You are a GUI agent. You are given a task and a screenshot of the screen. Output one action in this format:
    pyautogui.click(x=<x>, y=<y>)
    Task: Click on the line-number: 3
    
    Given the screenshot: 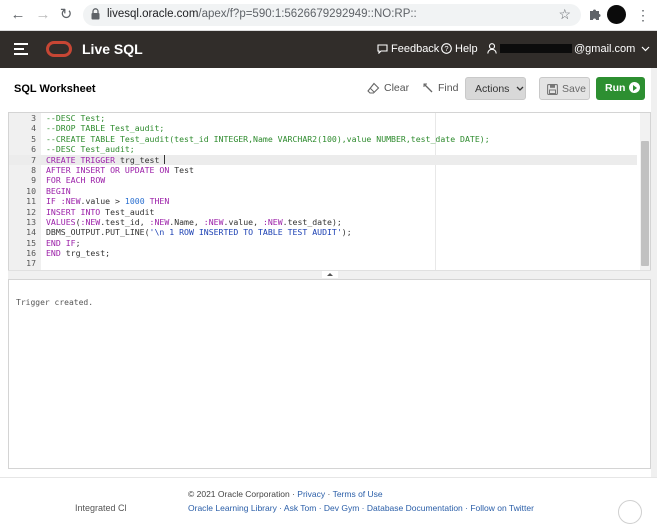 What is the action you would take?
    pyautogui.click(x=33, y=118)
    